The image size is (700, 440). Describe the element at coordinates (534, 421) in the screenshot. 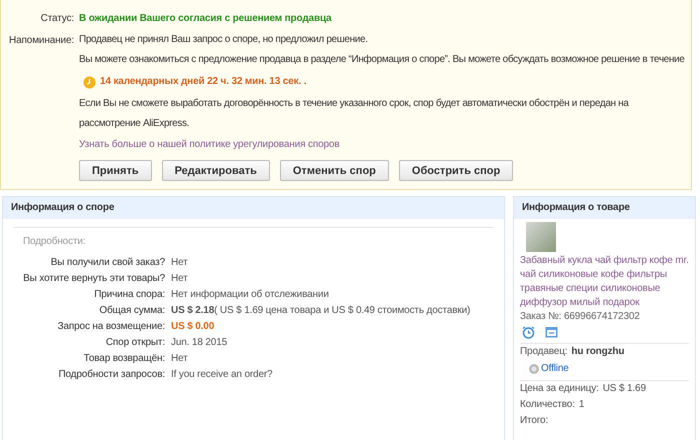

I see `field-label: Итого:` at that location.